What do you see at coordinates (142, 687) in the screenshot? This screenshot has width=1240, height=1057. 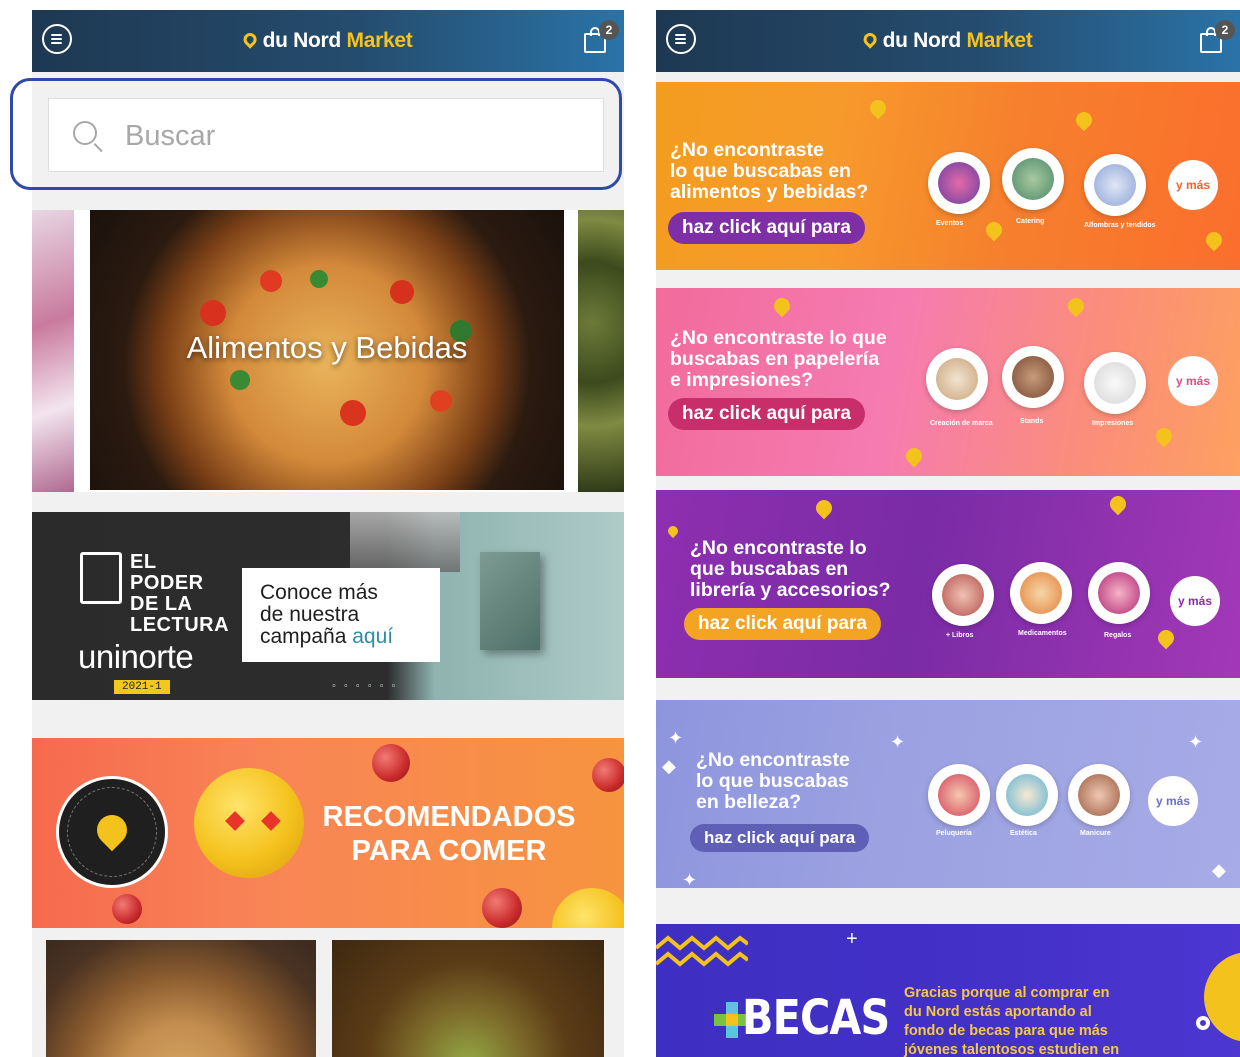 I see `campaign-year: 2021-1` at bounding box center [142, 687].